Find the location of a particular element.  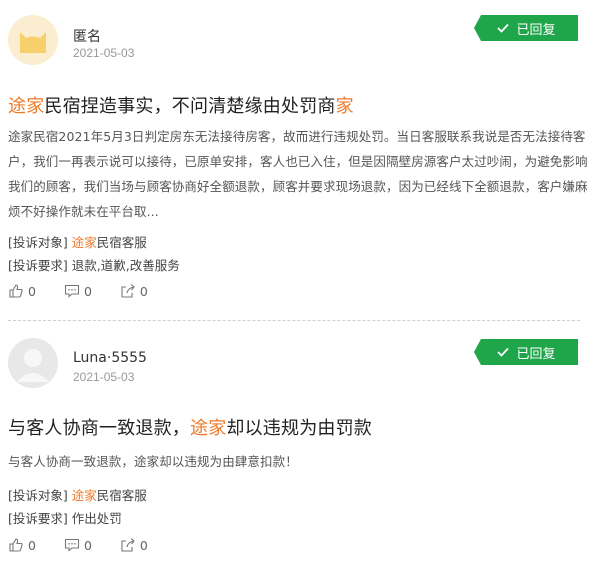

cat-avatar-icon is located at coordinates (33, 40).